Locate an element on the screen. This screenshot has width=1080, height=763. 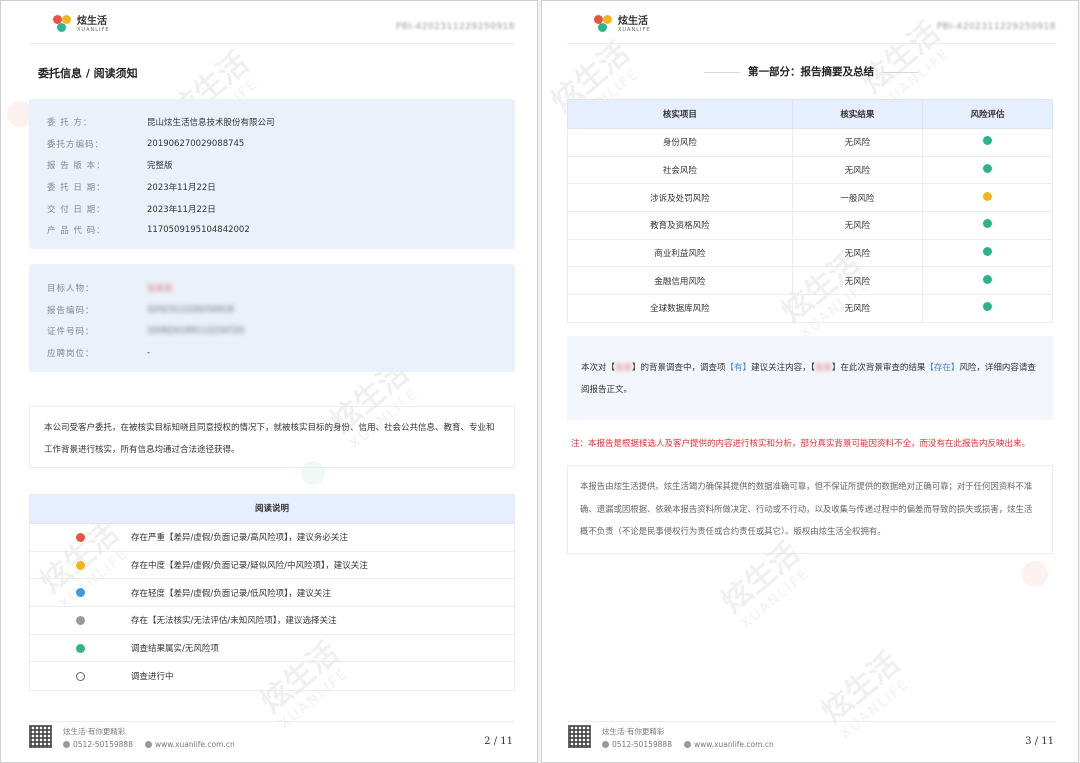
redacted-value: 4202311229250918 is located at coordinates (190, 309).